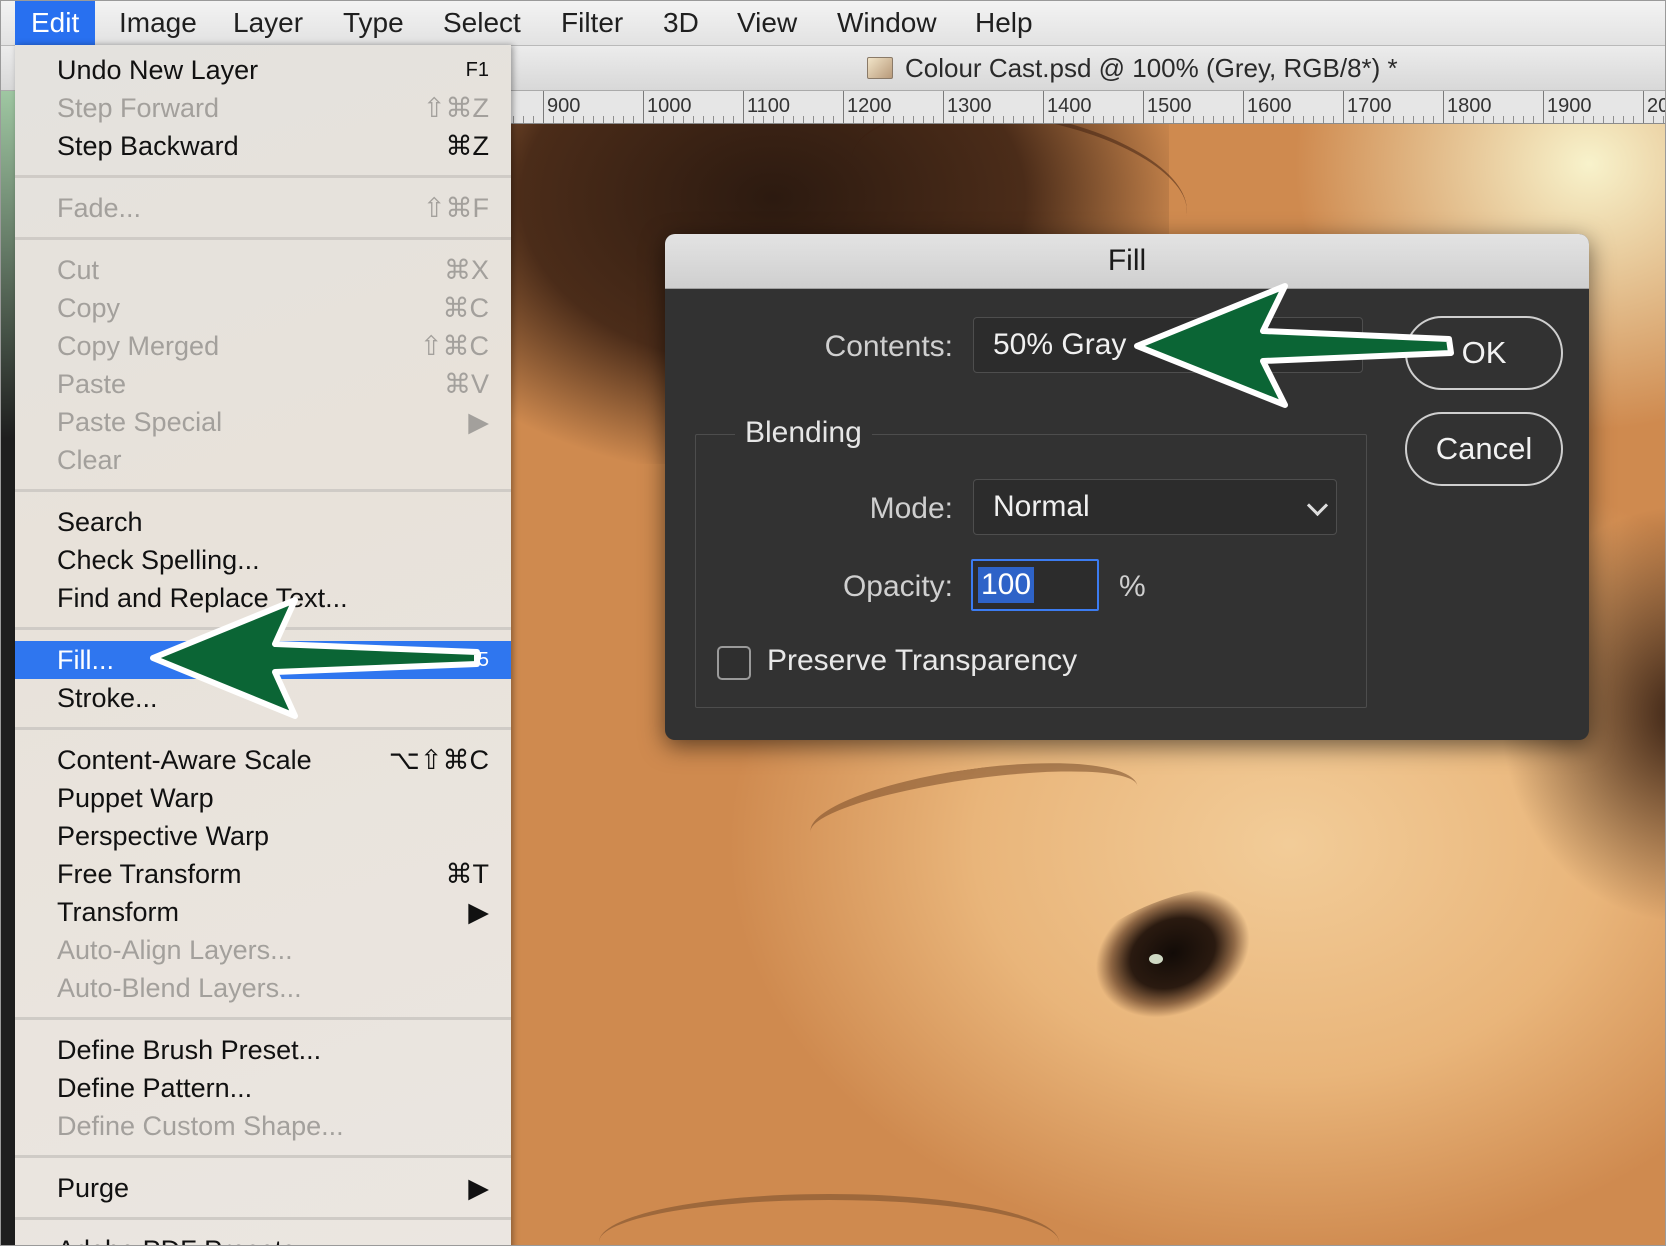  Describe the element at coordinates (263, 1188) in the screenshot. I see `menu-item-purge: Purge ▶` at that location.